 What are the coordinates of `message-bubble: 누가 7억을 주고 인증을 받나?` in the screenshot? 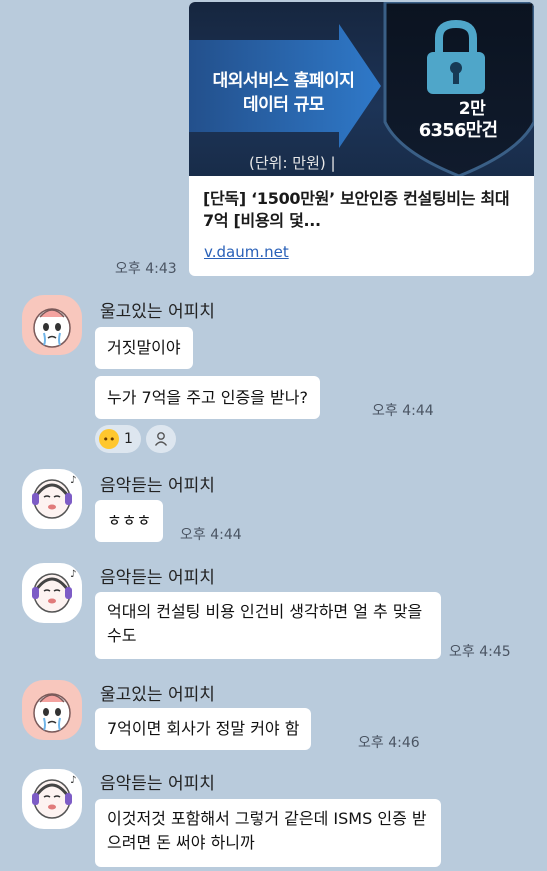 It's located at (207, 397).